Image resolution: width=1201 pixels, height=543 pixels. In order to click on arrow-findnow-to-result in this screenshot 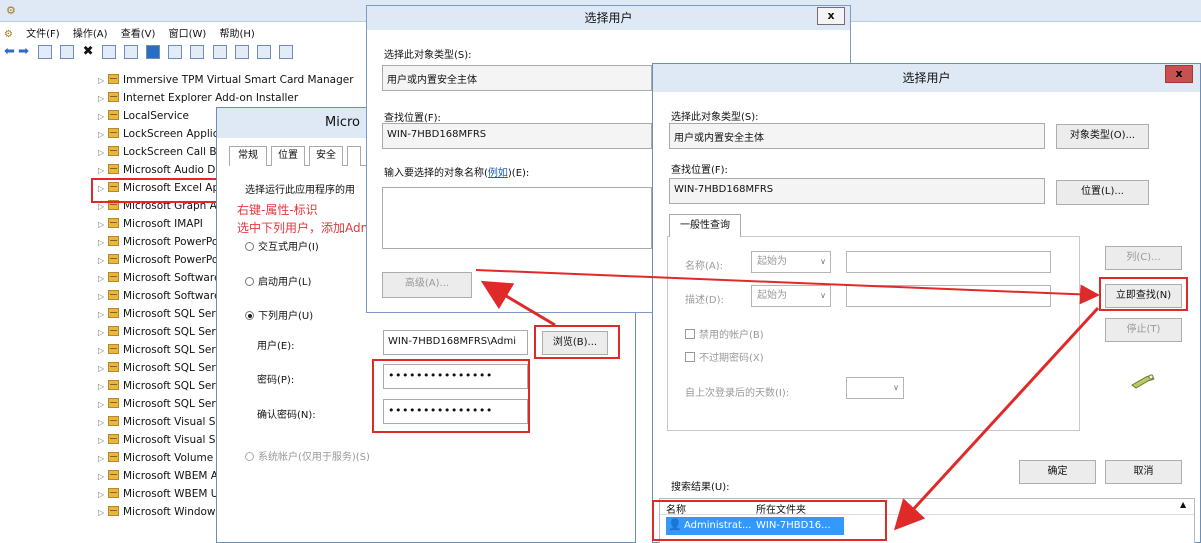, I will do `click(996, 418)`.